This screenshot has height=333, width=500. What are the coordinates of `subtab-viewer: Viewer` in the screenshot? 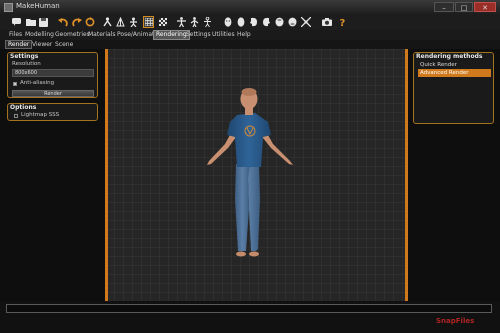 It's located at (42, 44).